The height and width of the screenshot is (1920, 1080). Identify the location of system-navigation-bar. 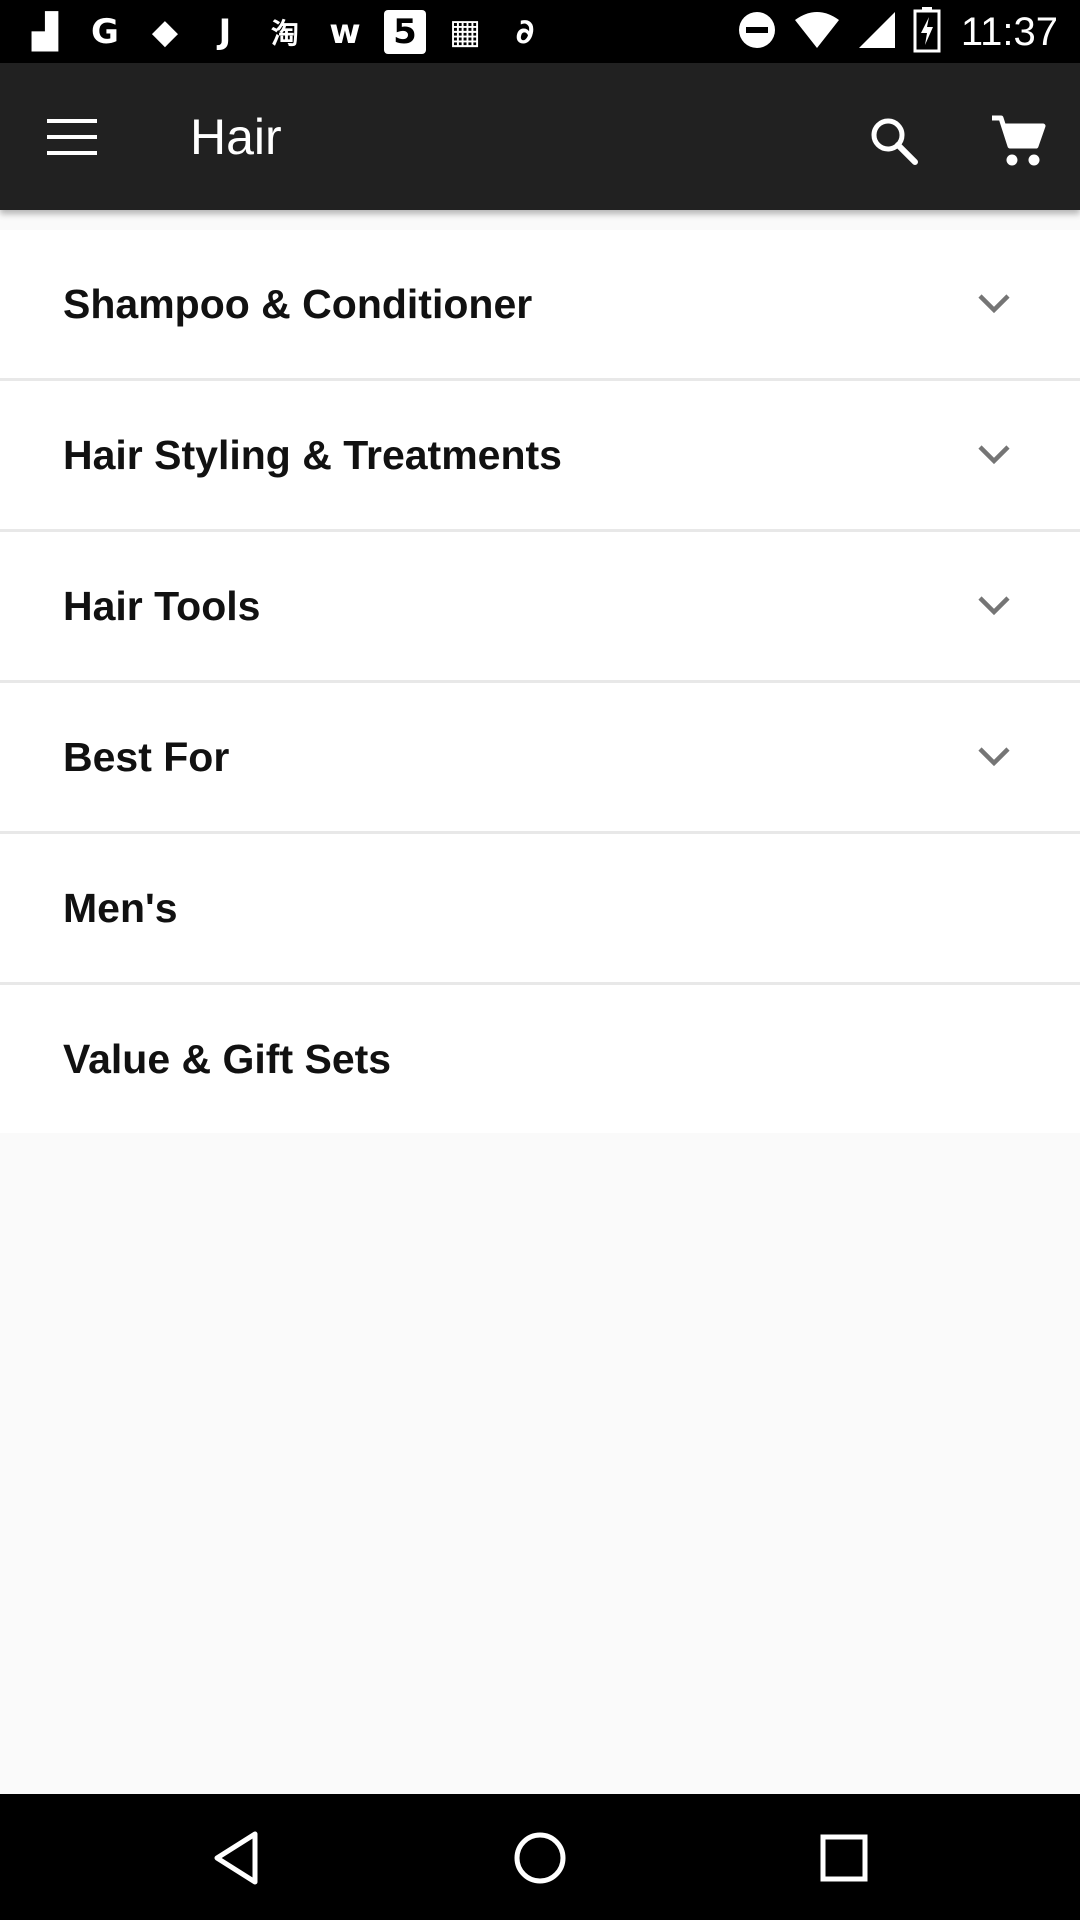
(540, 1857).